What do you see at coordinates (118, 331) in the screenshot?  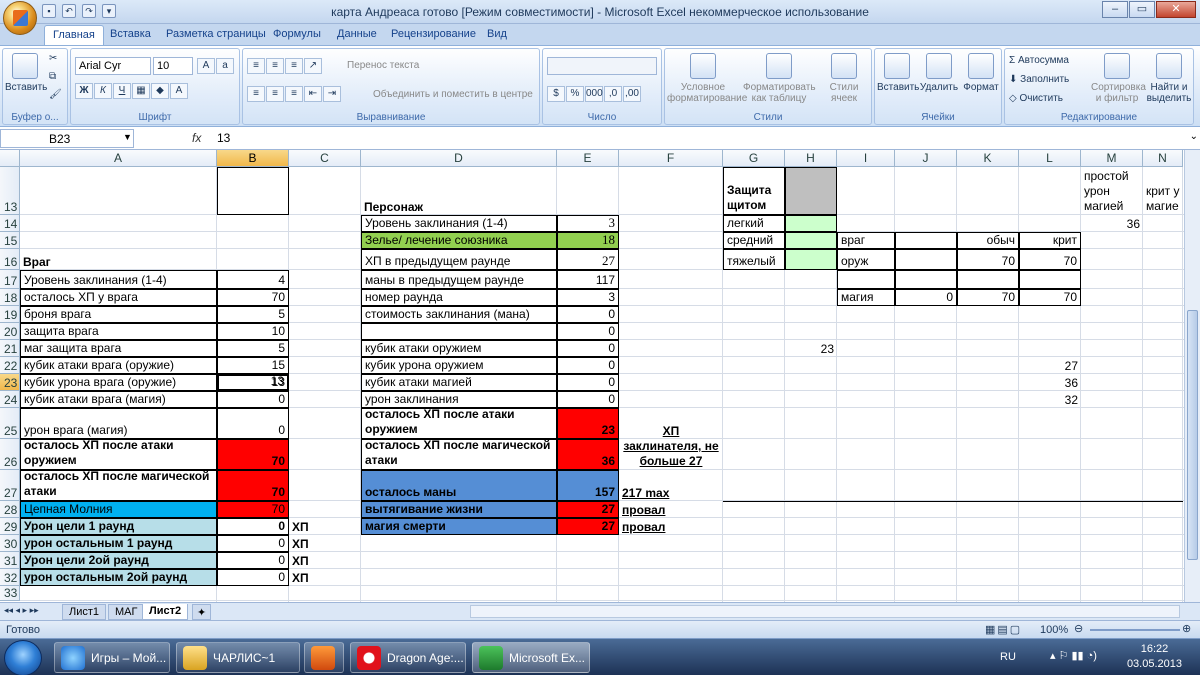 I see `cell-a20: защита врага` at bounding box center [118, 331].